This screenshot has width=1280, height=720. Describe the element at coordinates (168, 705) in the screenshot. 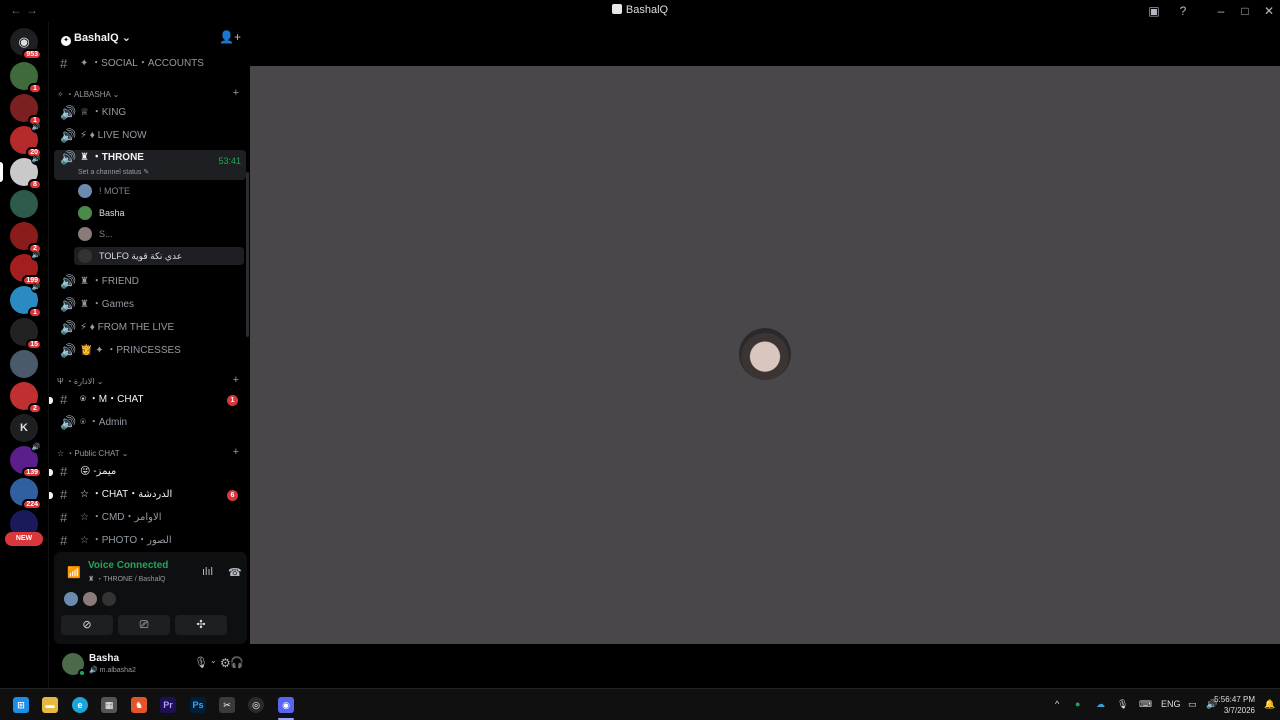

I see `premiere-icon: Pr` at that location.